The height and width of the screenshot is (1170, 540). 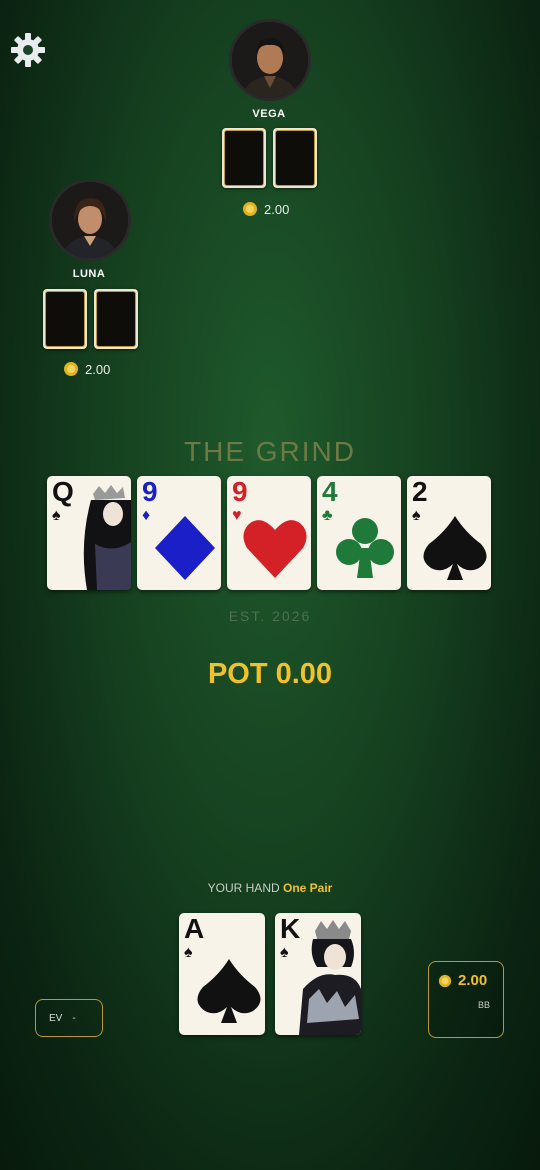 I want to click on king-portrait, so click(x=330, y=977).